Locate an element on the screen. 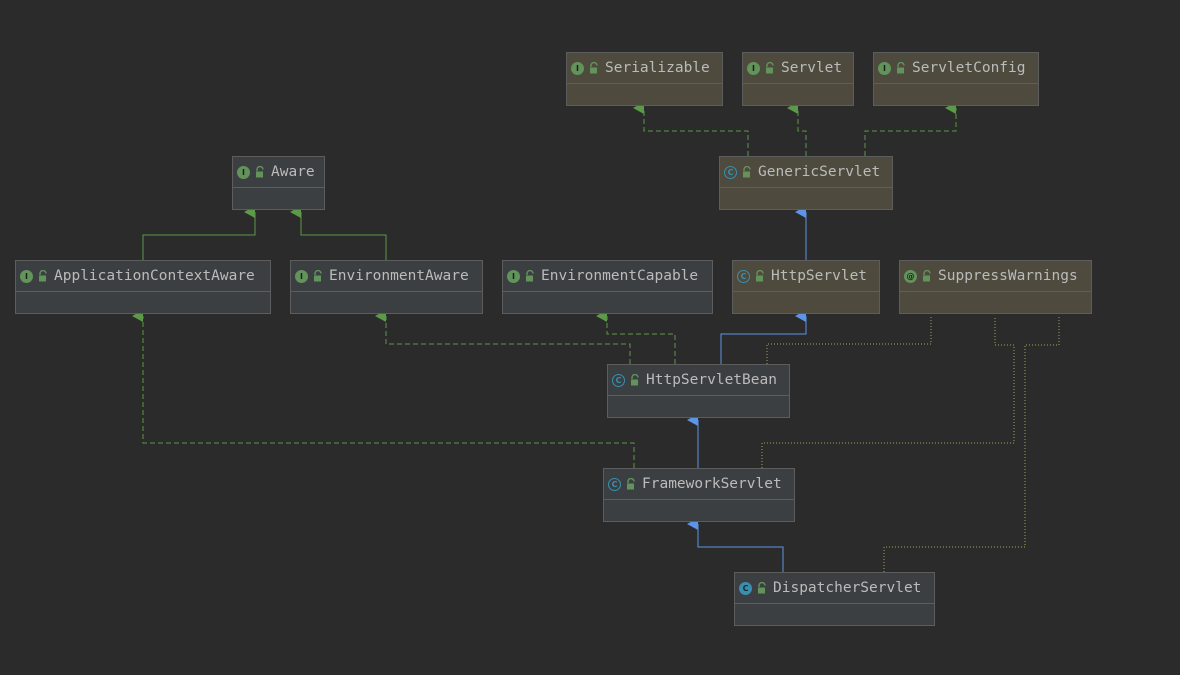 Image resolution: width=1180 pixels, height=675 pixels. node-label: DispatcherServlet is located at coordinates (847, 588).